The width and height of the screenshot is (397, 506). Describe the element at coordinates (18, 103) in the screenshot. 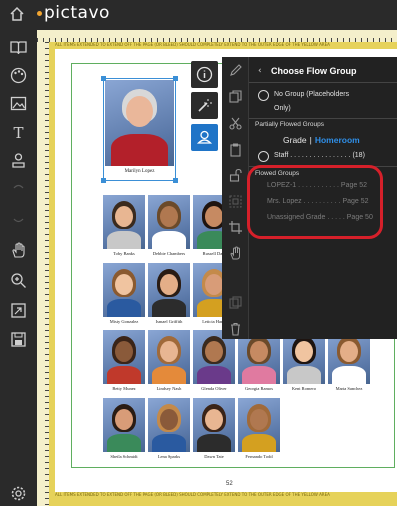

I see `image-icon` at that location.